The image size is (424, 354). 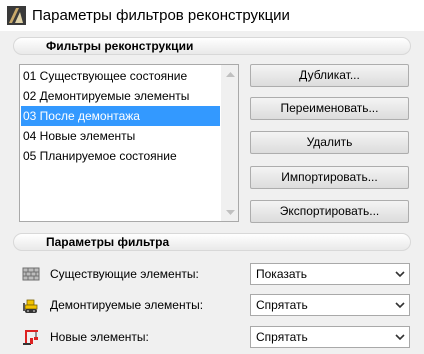 What do you see at coordinates (329, 142) in the screenshot?
I see `delete-button: Удалить` at bounding box center [329, 142].